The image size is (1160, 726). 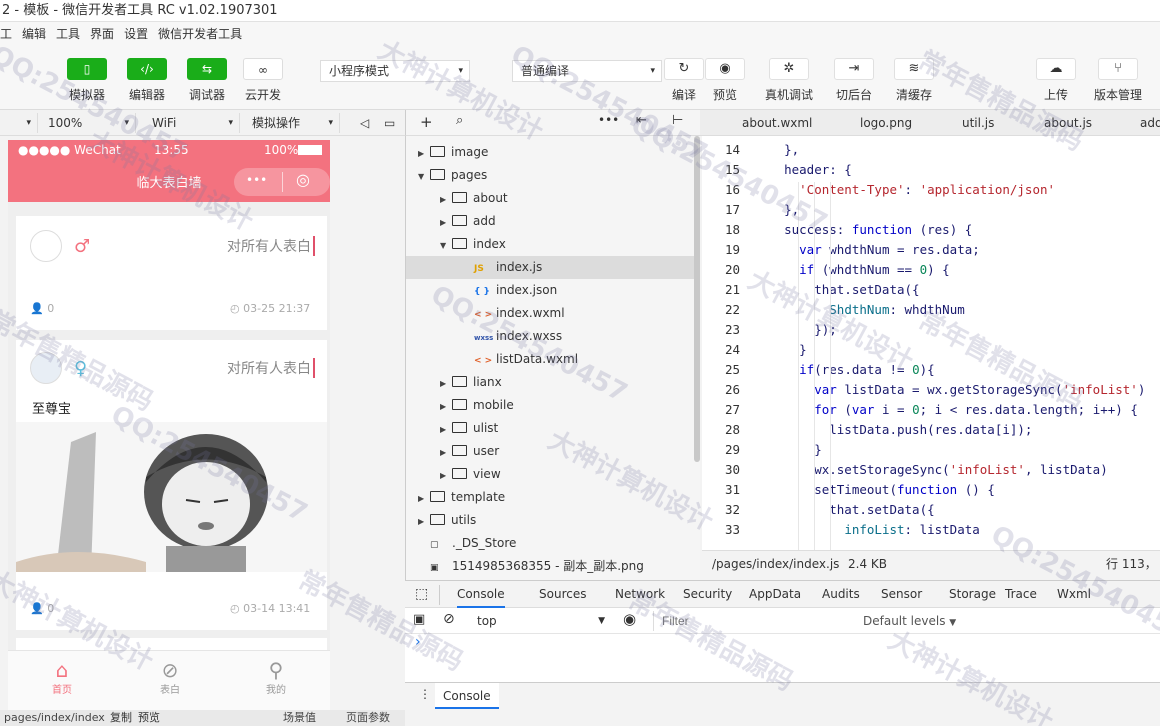 What do you see at coordinates (207, 80) in the screenshot?
I see `toggle-2-button: ⇆ 调试器` at bounding box center [207, 80].